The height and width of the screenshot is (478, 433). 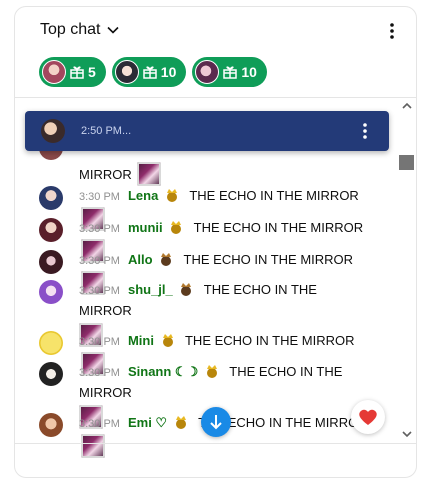 I want to click on chat-mode-dropdown: Top chat, so click(x=80, y=30).